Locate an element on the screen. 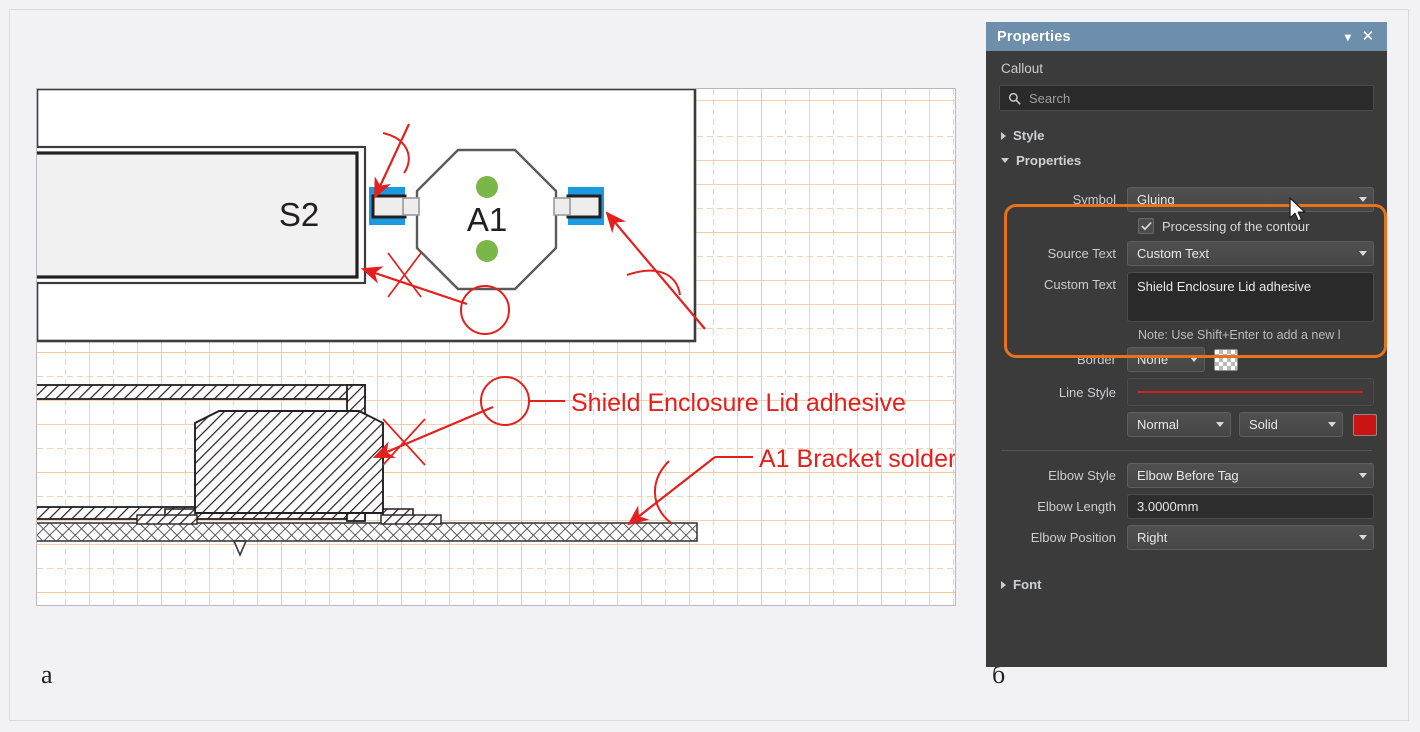 The image size is (1420, 732). elbow-position-control: Right is located at coordinates (1250, 537).